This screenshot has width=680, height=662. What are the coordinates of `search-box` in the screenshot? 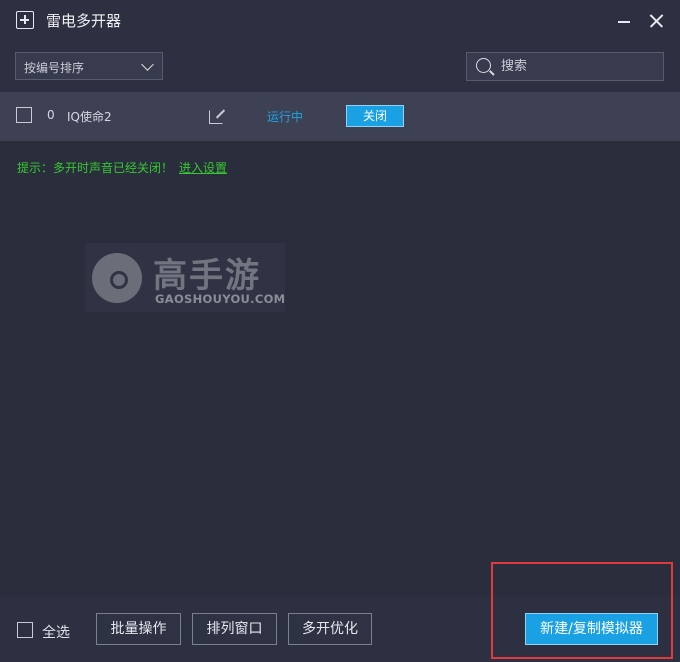 It's located at (565, 66).